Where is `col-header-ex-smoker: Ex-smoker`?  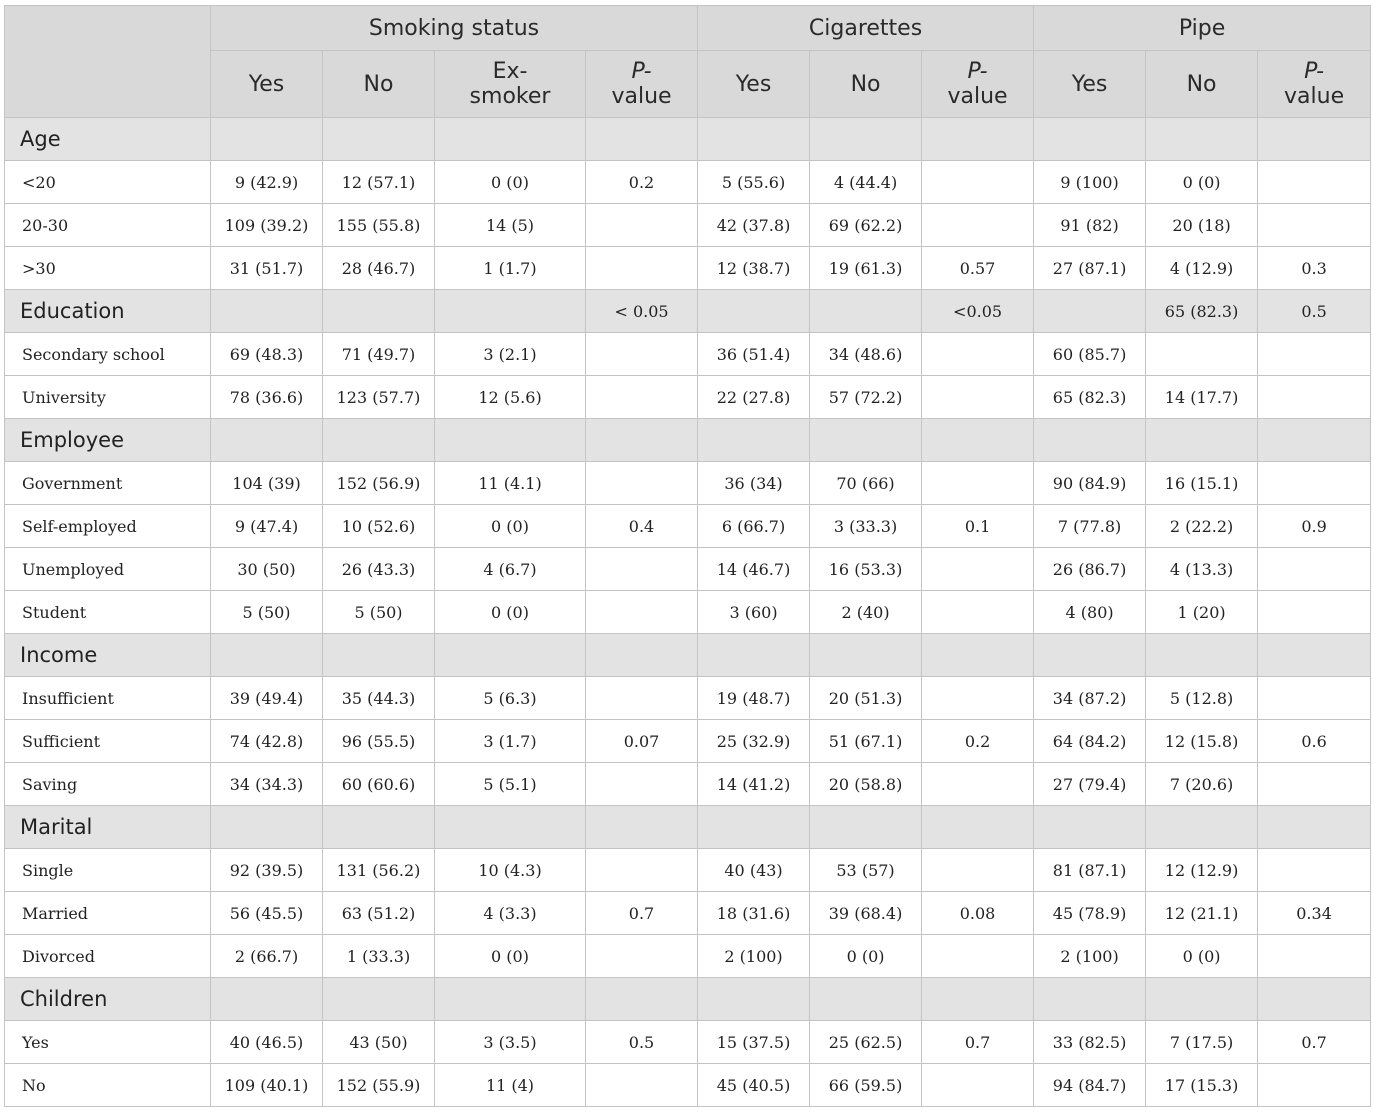 col-header-ex-smoker: Ex-smoker is located at coordinates (510, 84).